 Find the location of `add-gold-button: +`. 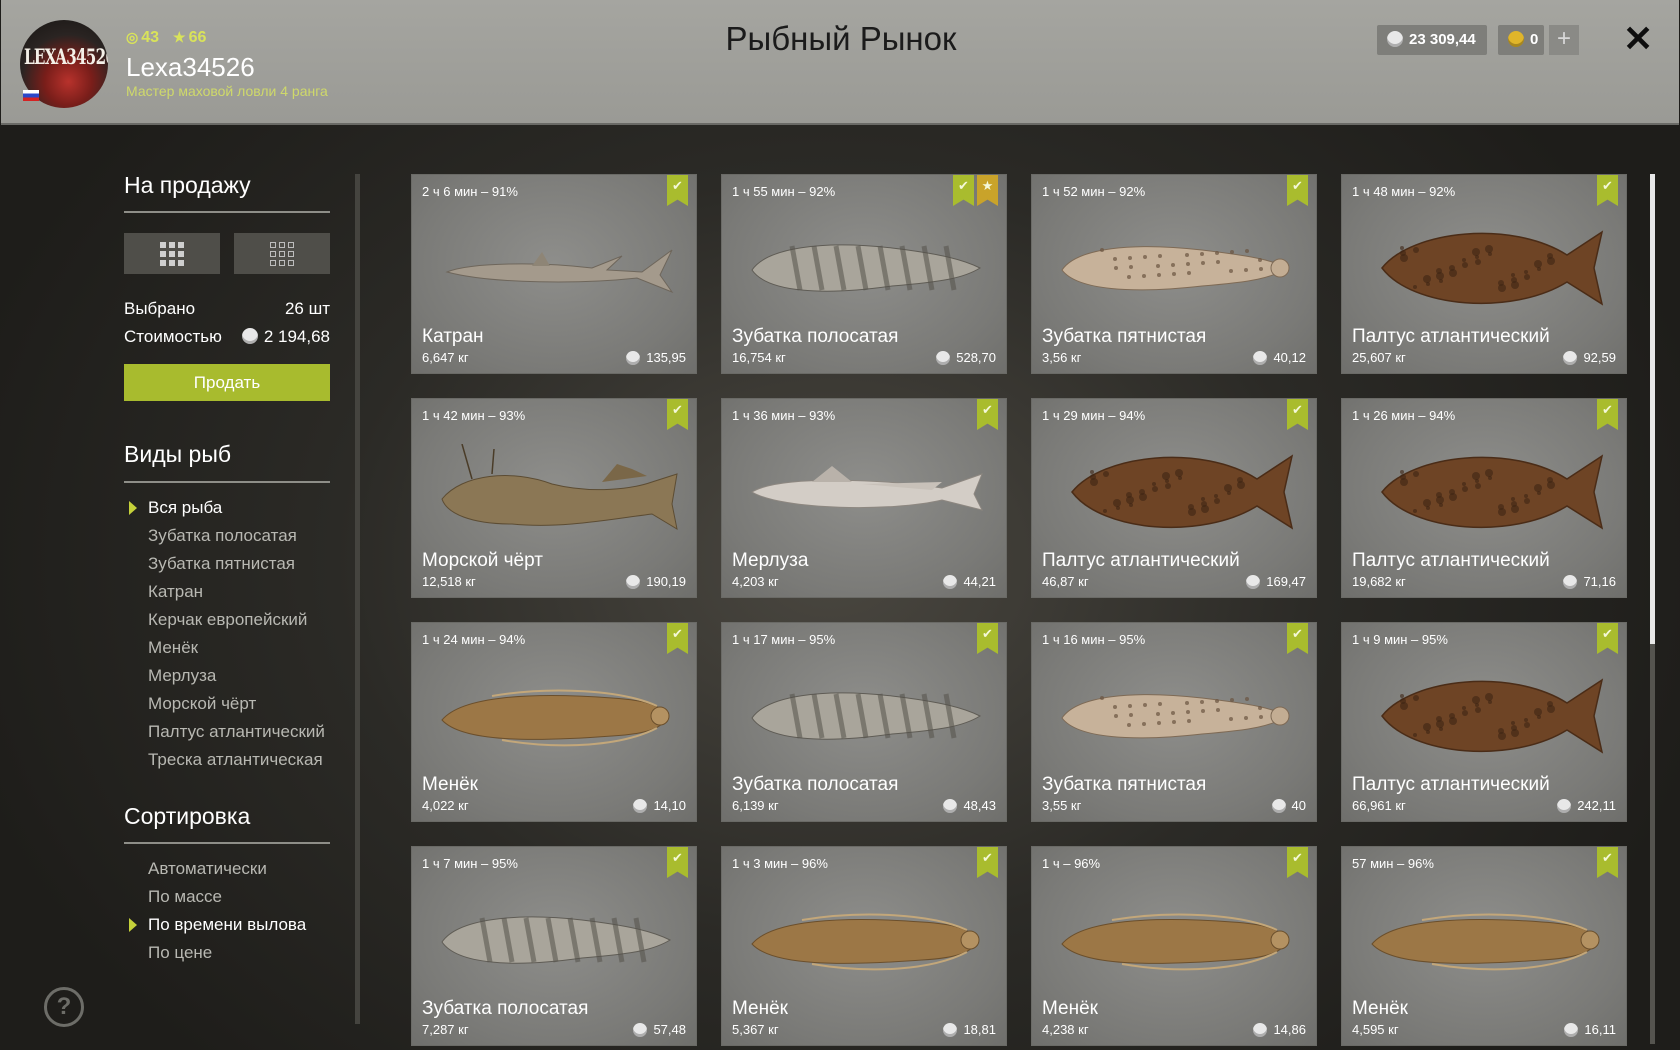

add-gold-button: + is located at coordinates (1564, 40).